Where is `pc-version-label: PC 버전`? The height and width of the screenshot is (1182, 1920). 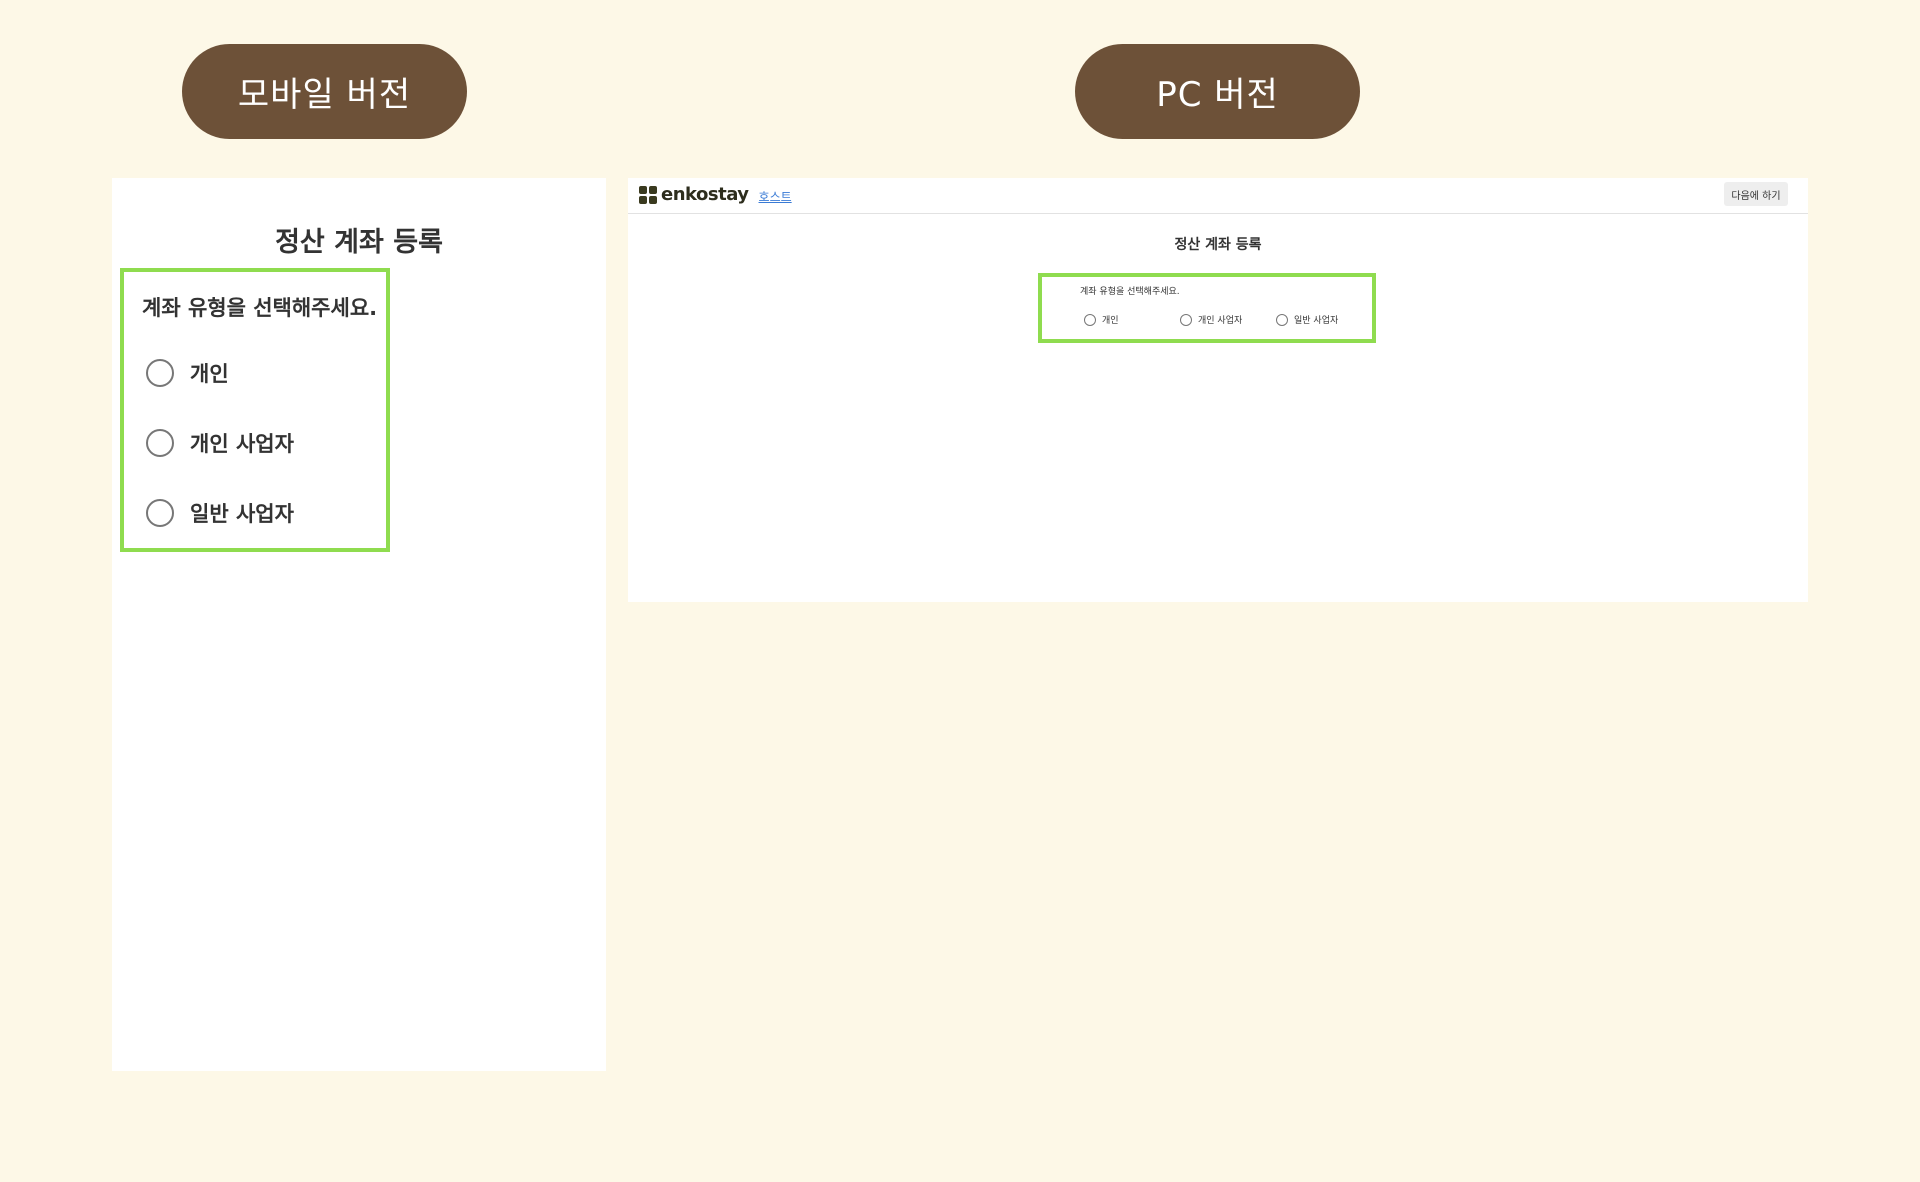
pc-version-label: PC 버전 is located at coordinates (1217, 95).